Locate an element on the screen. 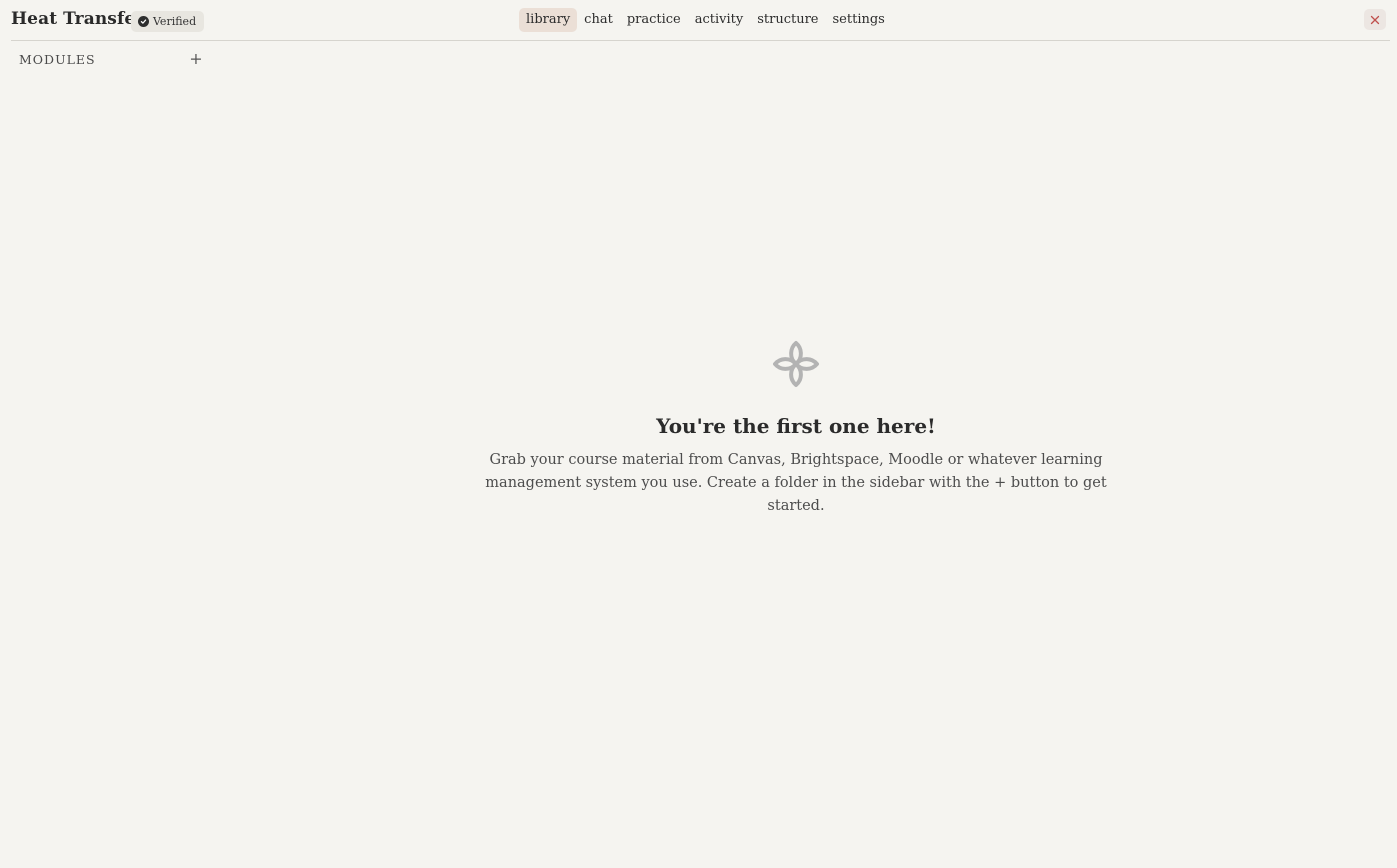 The image size is (1397, 868). tab-activity: activity is located at coordinates (719, 20).